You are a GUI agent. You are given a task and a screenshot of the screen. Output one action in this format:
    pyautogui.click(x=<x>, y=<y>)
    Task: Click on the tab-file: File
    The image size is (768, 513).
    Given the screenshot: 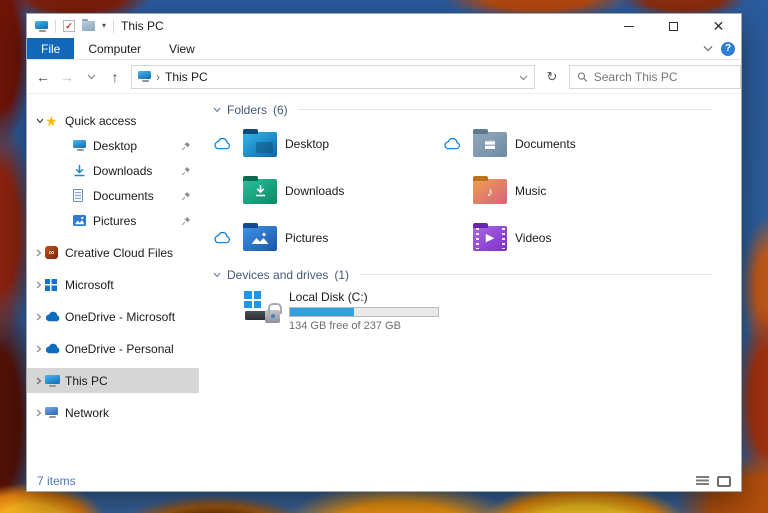 What is the action you would take?
    pyautogui.click(x=51, y=48)
    